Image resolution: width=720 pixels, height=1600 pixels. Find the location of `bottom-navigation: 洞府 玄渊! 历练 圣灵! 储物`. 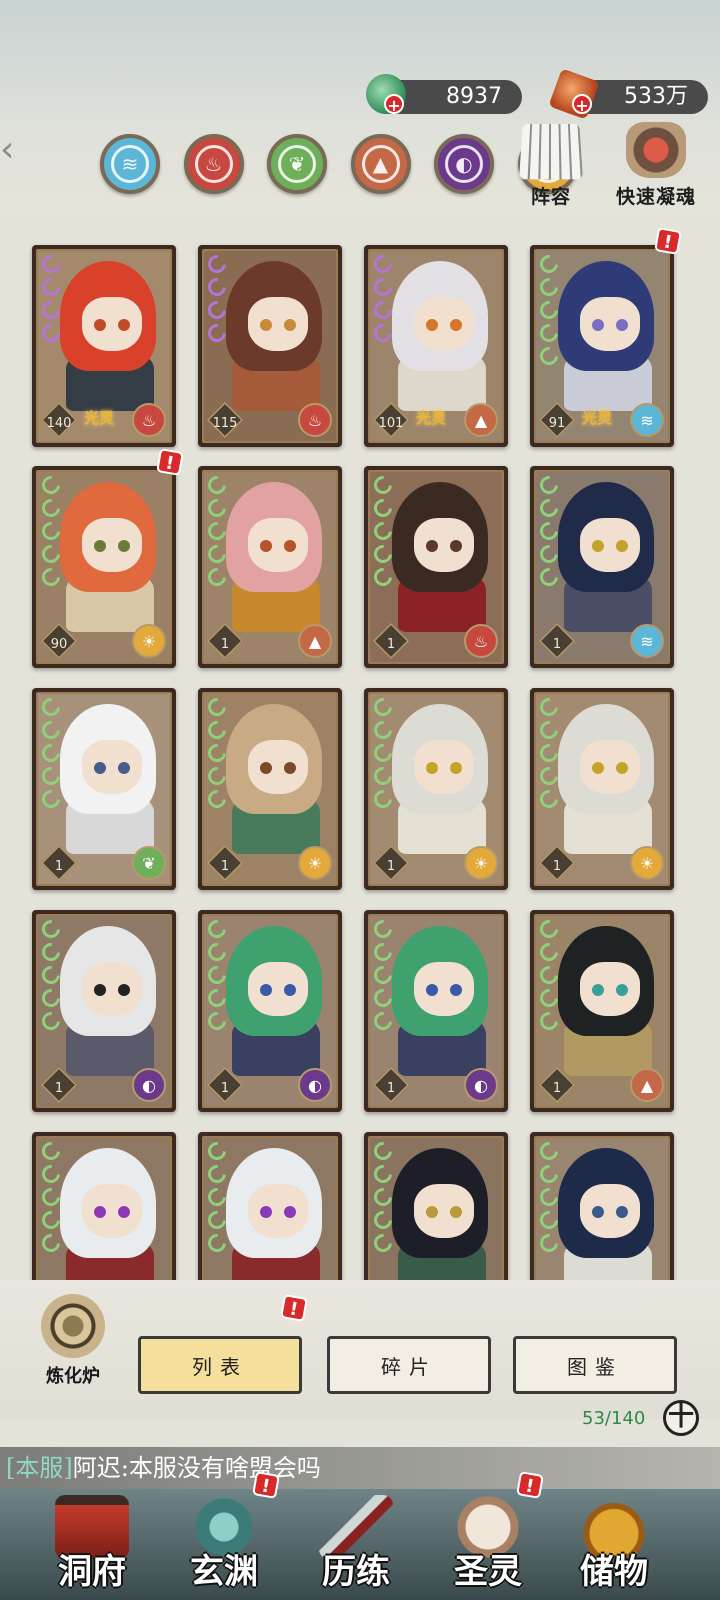

bottom-navigation: 洞府 玄渊! 历练 圣灵! 储物 is located at coordinates (360, 1535).